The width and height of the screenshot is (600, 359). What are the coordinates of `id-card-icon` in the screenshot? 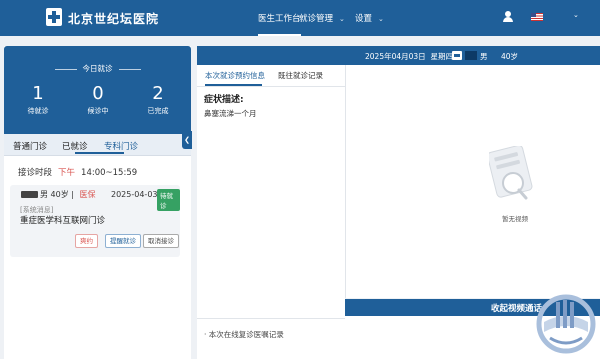 It's located at (457, 55).